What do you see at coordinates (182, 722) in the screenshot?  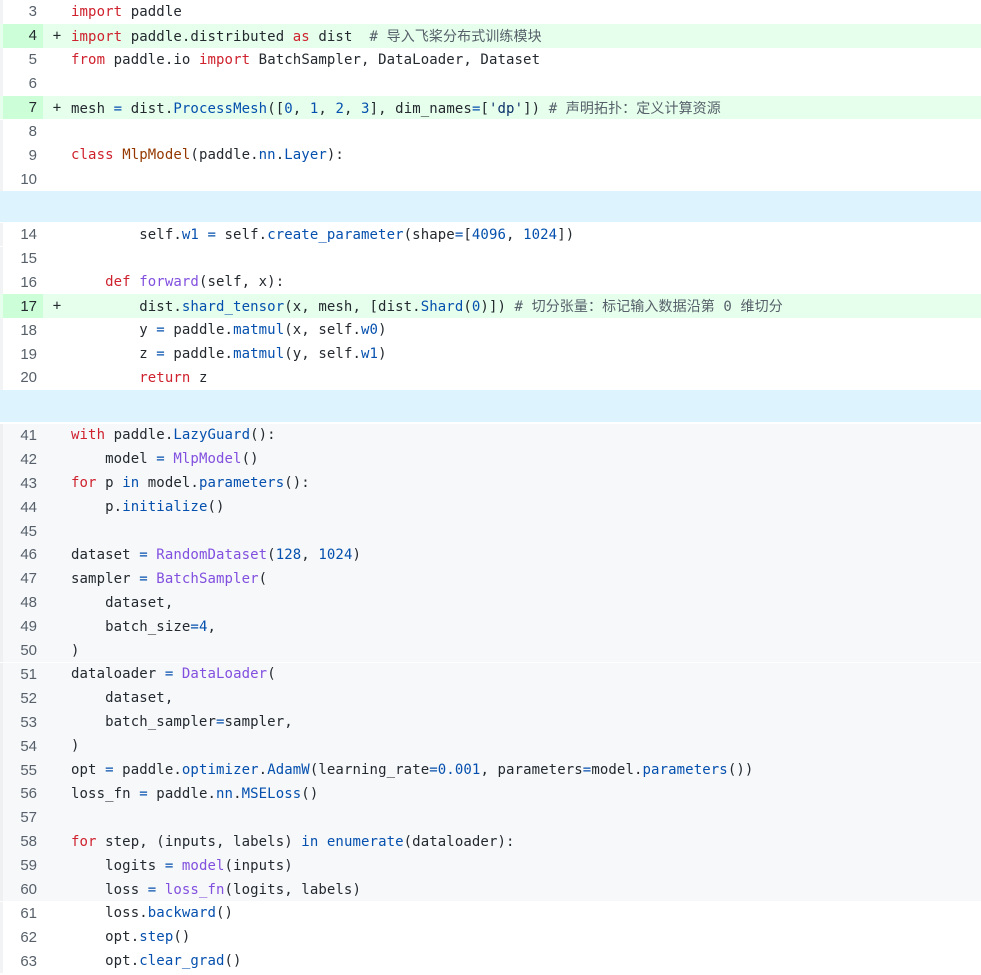 I see `code-text: batch_sampler=sampler,` at bounding box center [182, 722].